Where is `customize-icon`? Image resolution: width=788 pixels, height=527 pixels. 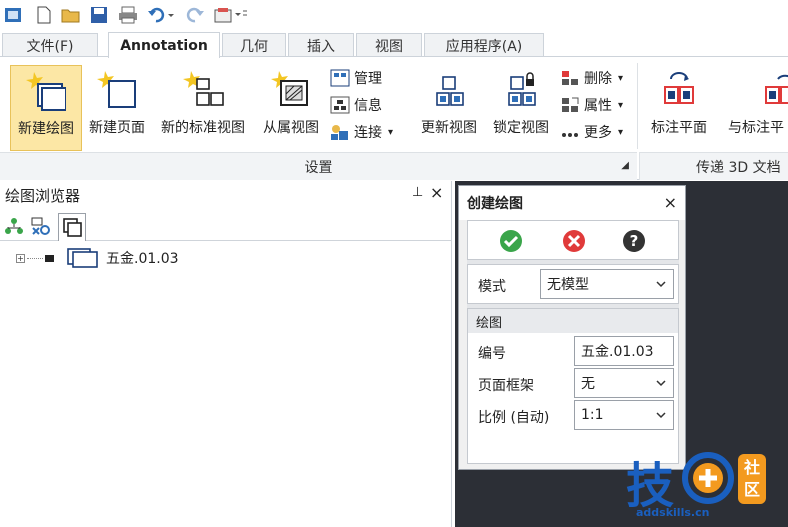 customize-icon is located at coordinates (230, 15).